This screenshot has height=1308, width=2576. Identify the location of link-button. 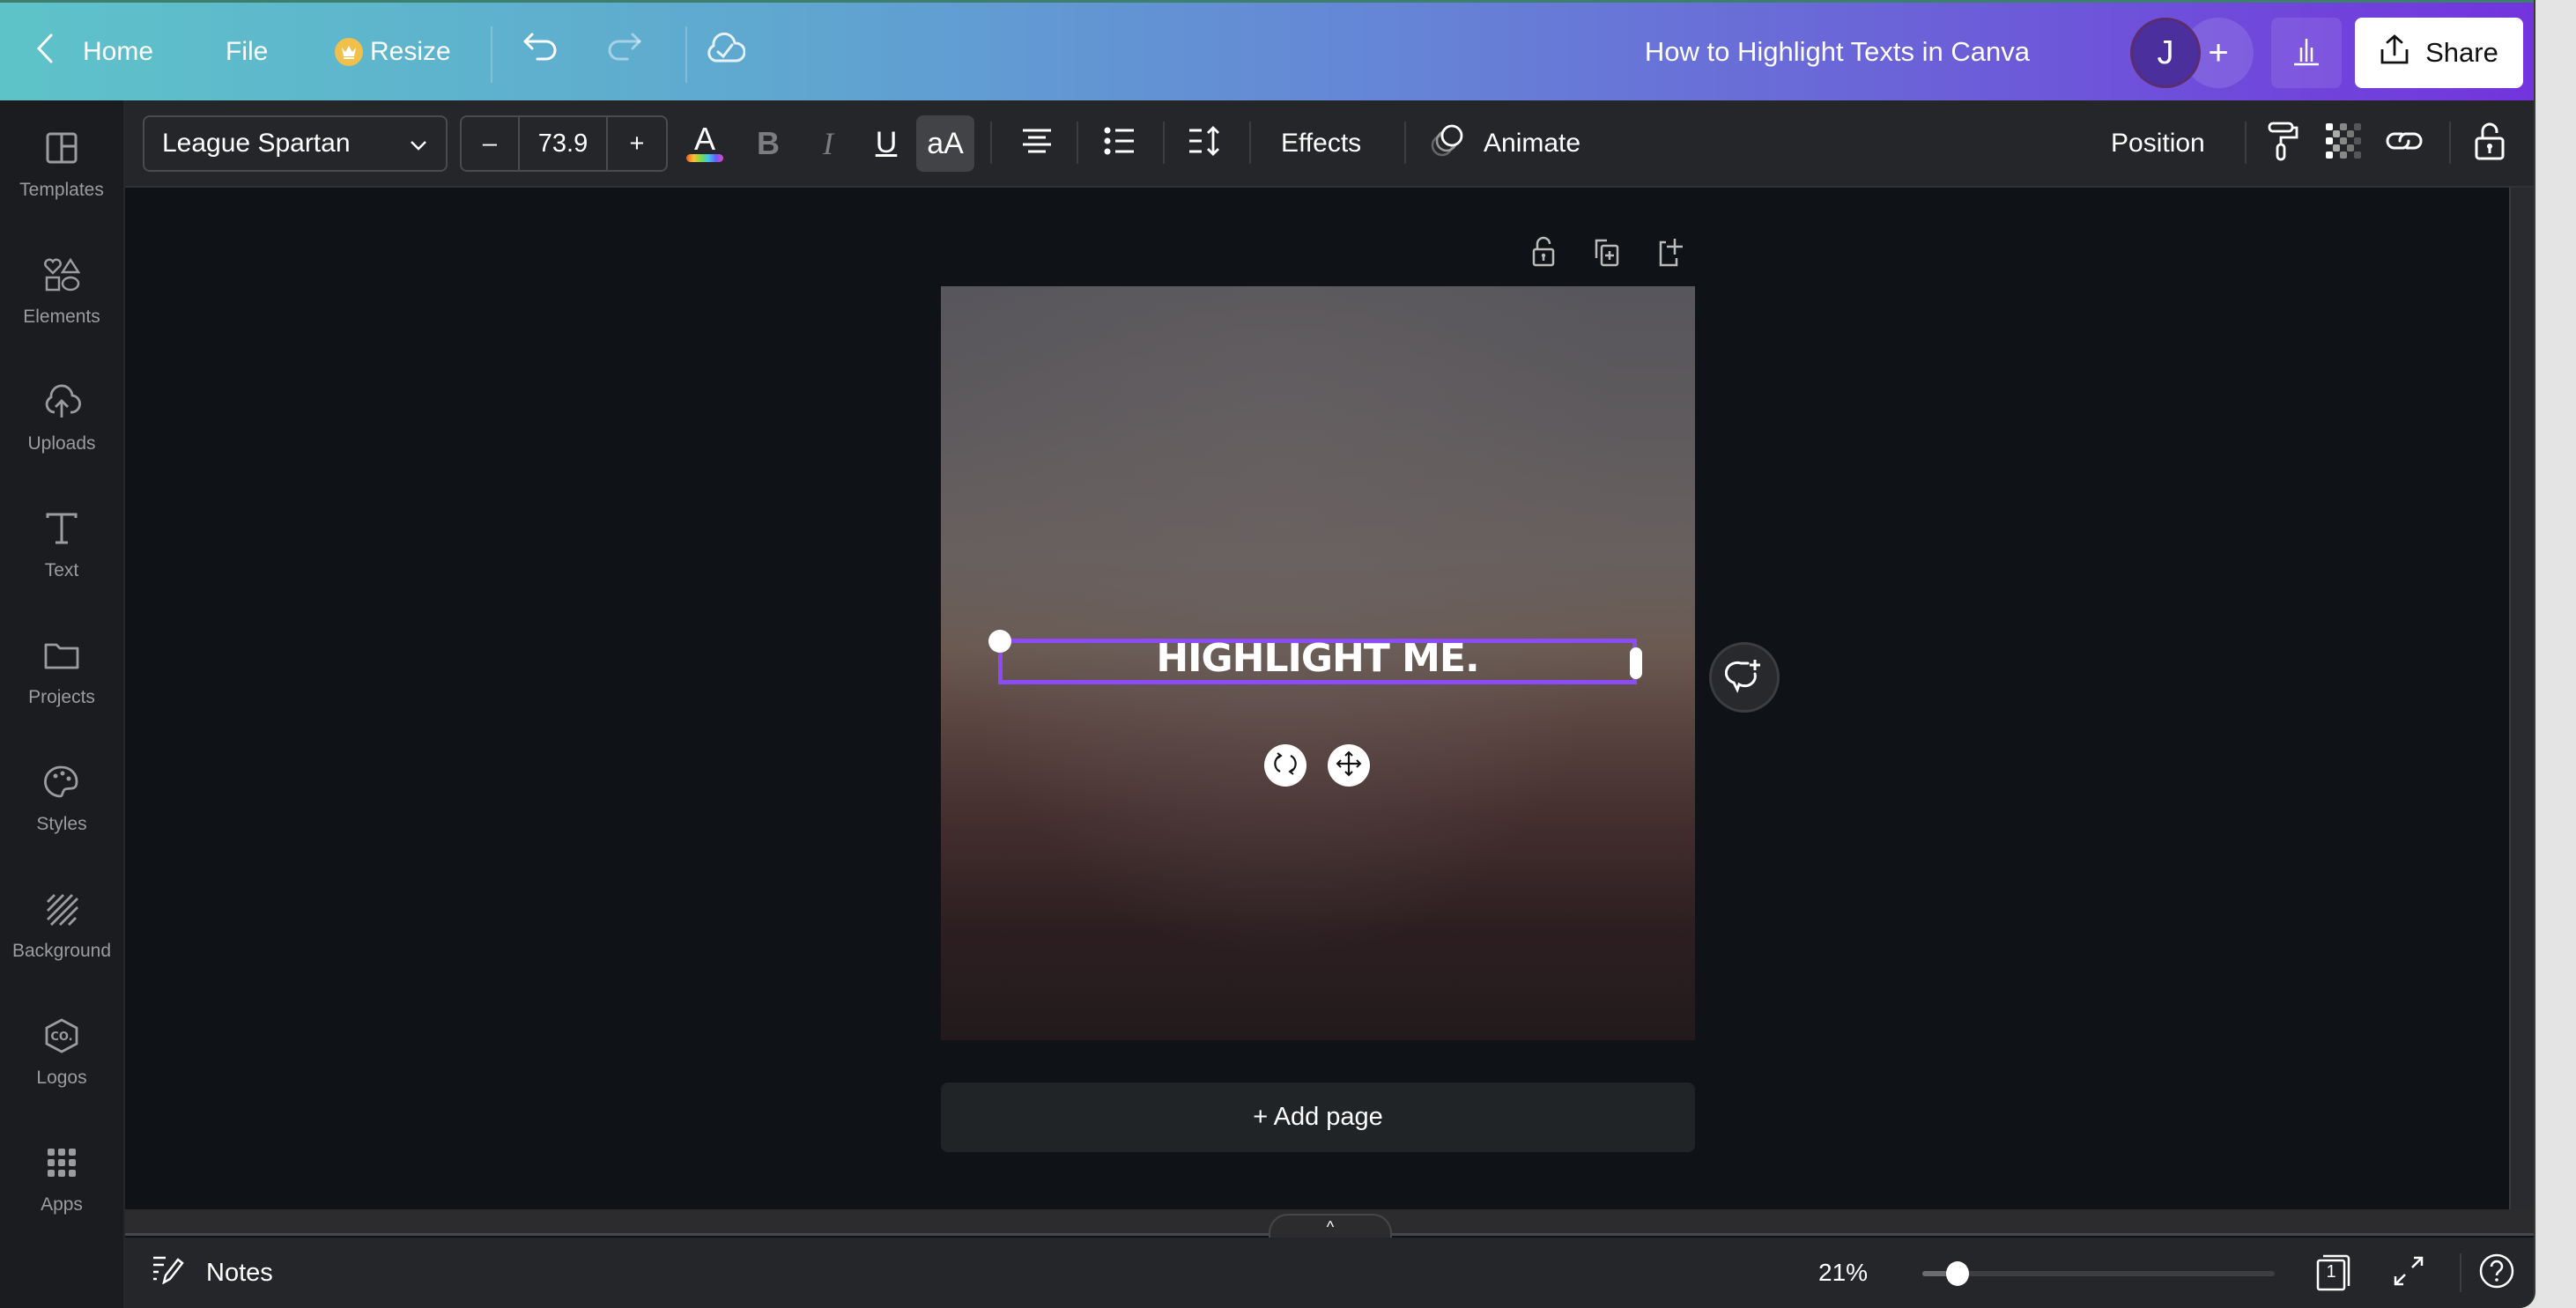
(2404, 143).